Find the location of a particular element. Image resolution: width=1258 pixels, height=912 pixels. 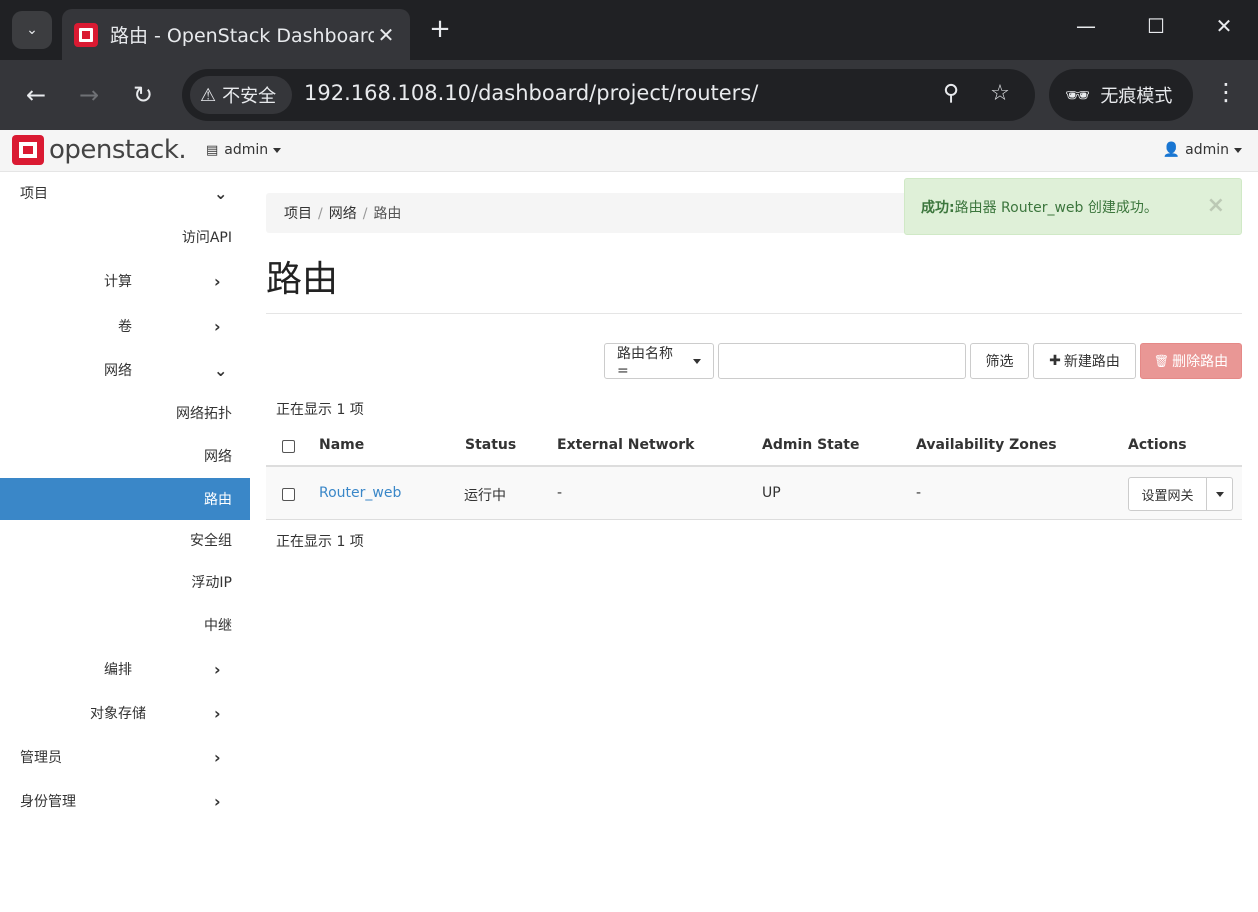

sidebar-item-label: 网络 is located at coordinates (118, 371).